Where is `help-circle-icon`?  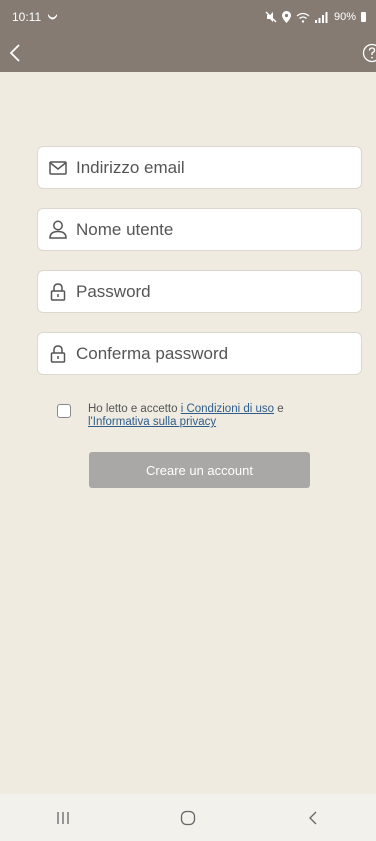 help-circle-icon is located at coordinates (369, 53).